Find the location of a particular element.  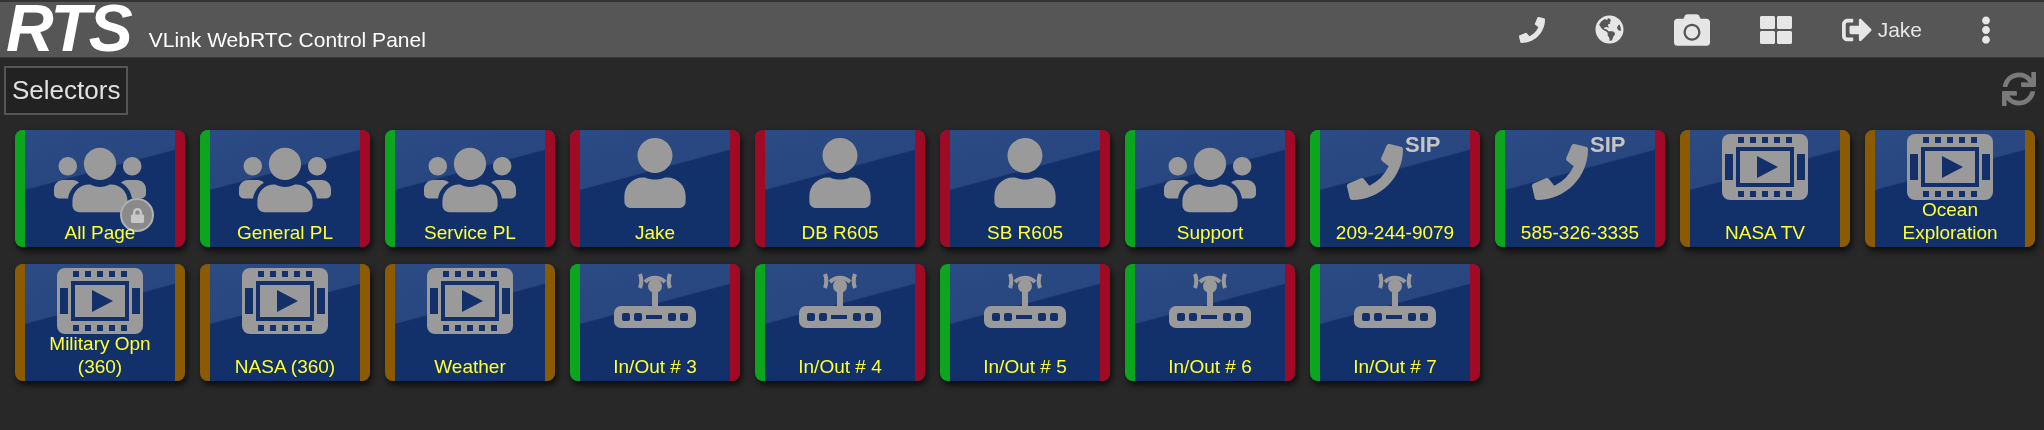

selector-tile: Jake is located at coordinates (655, 188).